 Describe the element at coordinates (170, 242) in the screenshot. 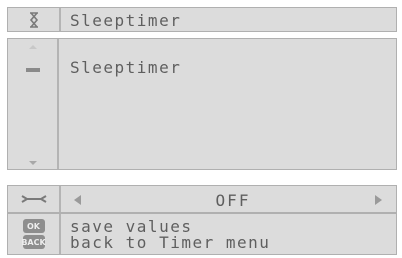

I see `back-help-text: back to Timer menu` at that location.